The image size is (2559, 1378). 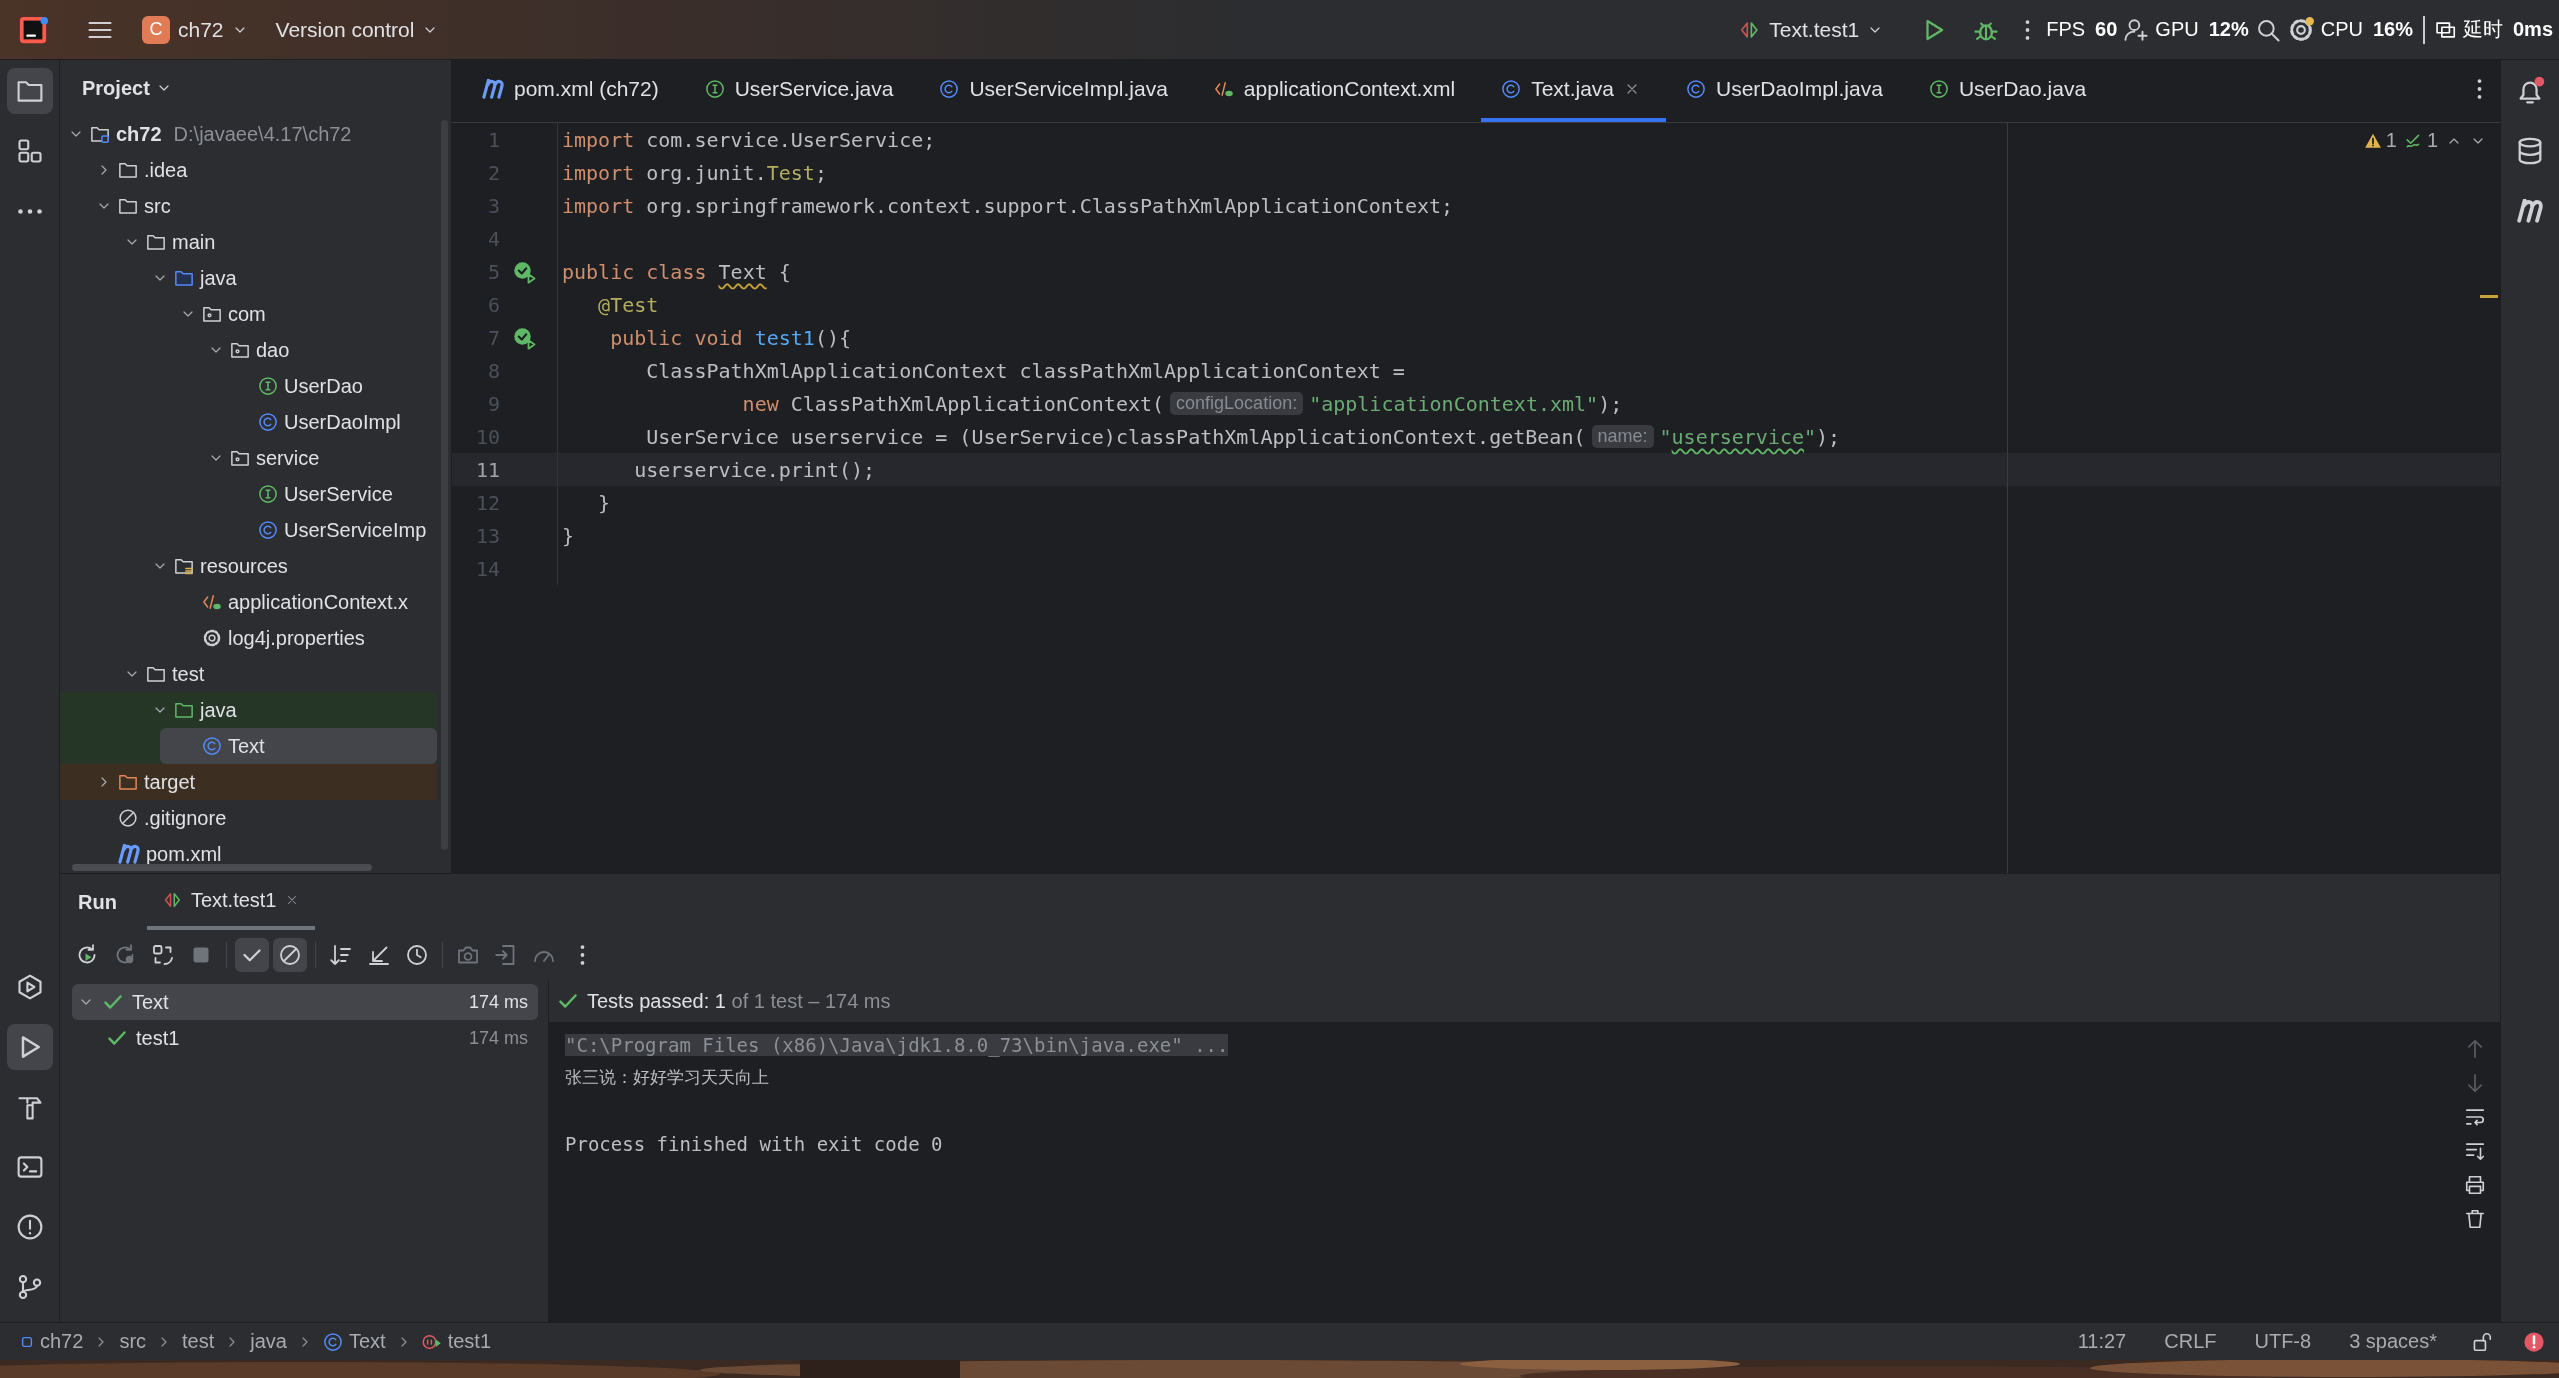 What do you see at coordinates (336, 386) in the screenshot?
I see `tree-item: UserDao` at bounding box center [336, 386].